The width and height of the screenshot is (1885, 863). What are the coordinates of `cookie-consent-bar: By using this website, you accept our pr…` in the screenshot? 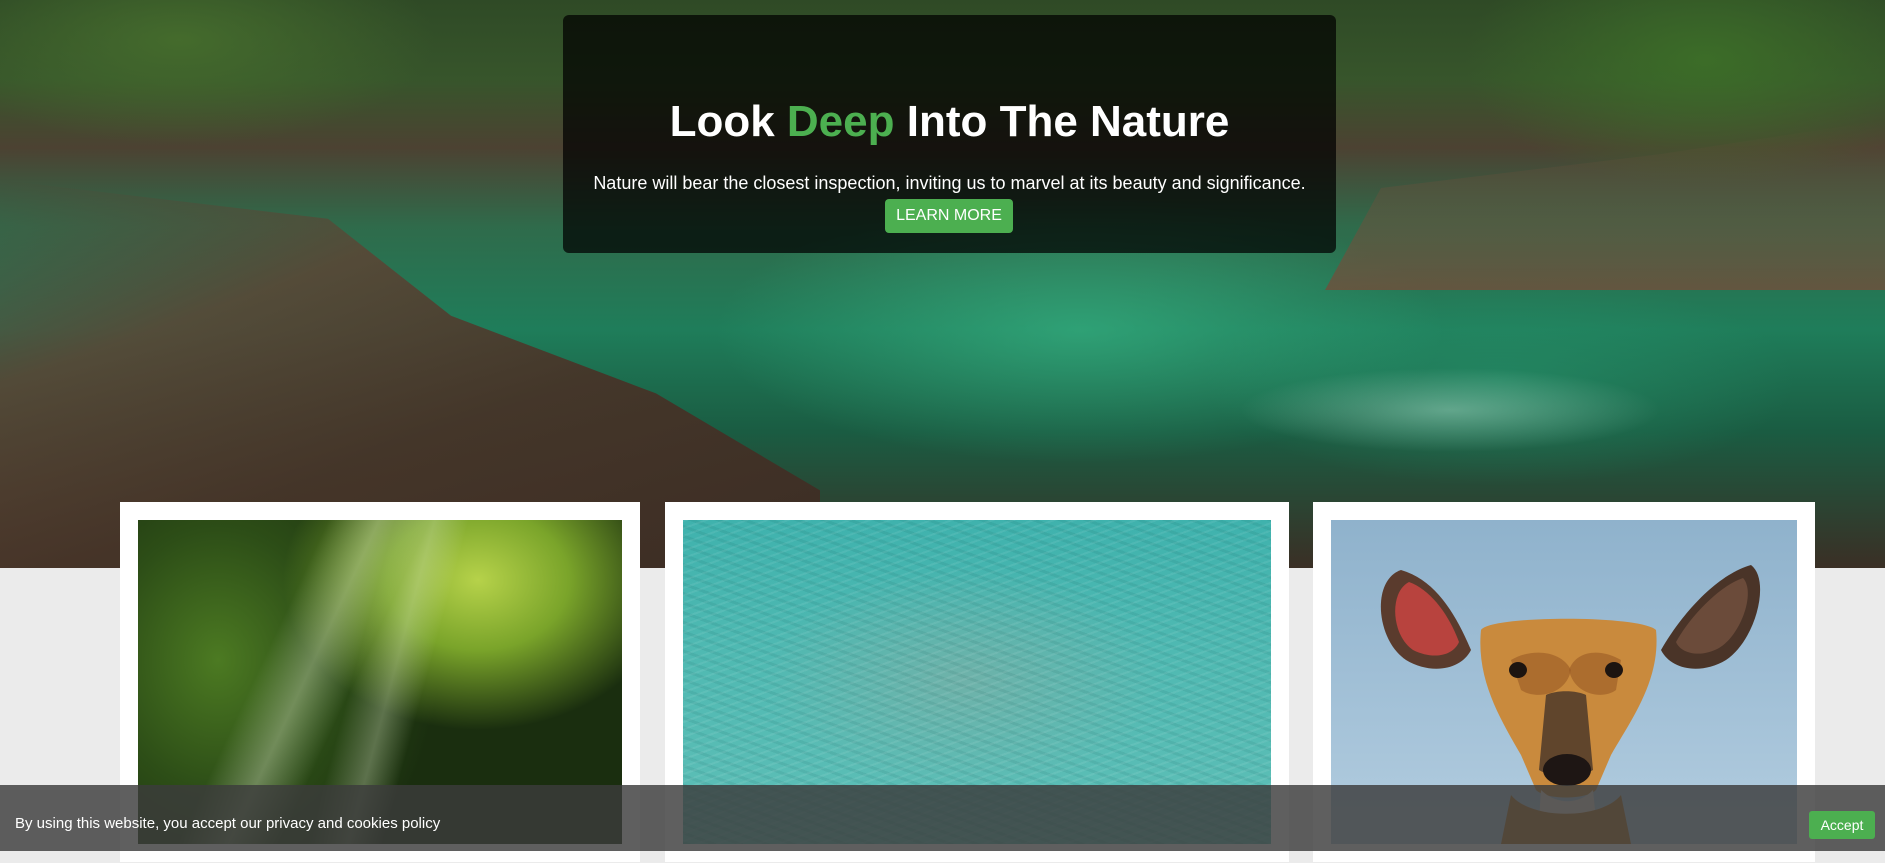 It's located at (942, 818).